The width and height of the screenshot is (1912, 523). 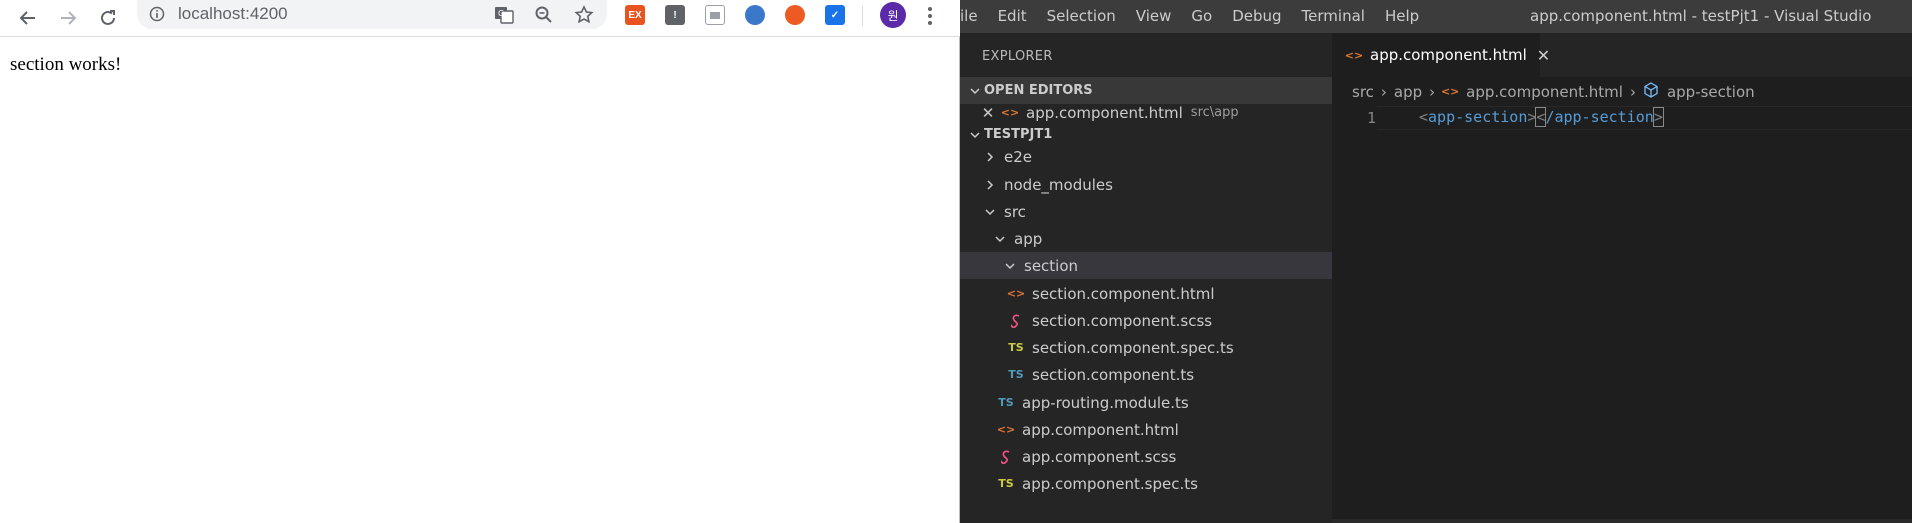 I want to click on screen-extension-icon, so click(x=715, y=15).